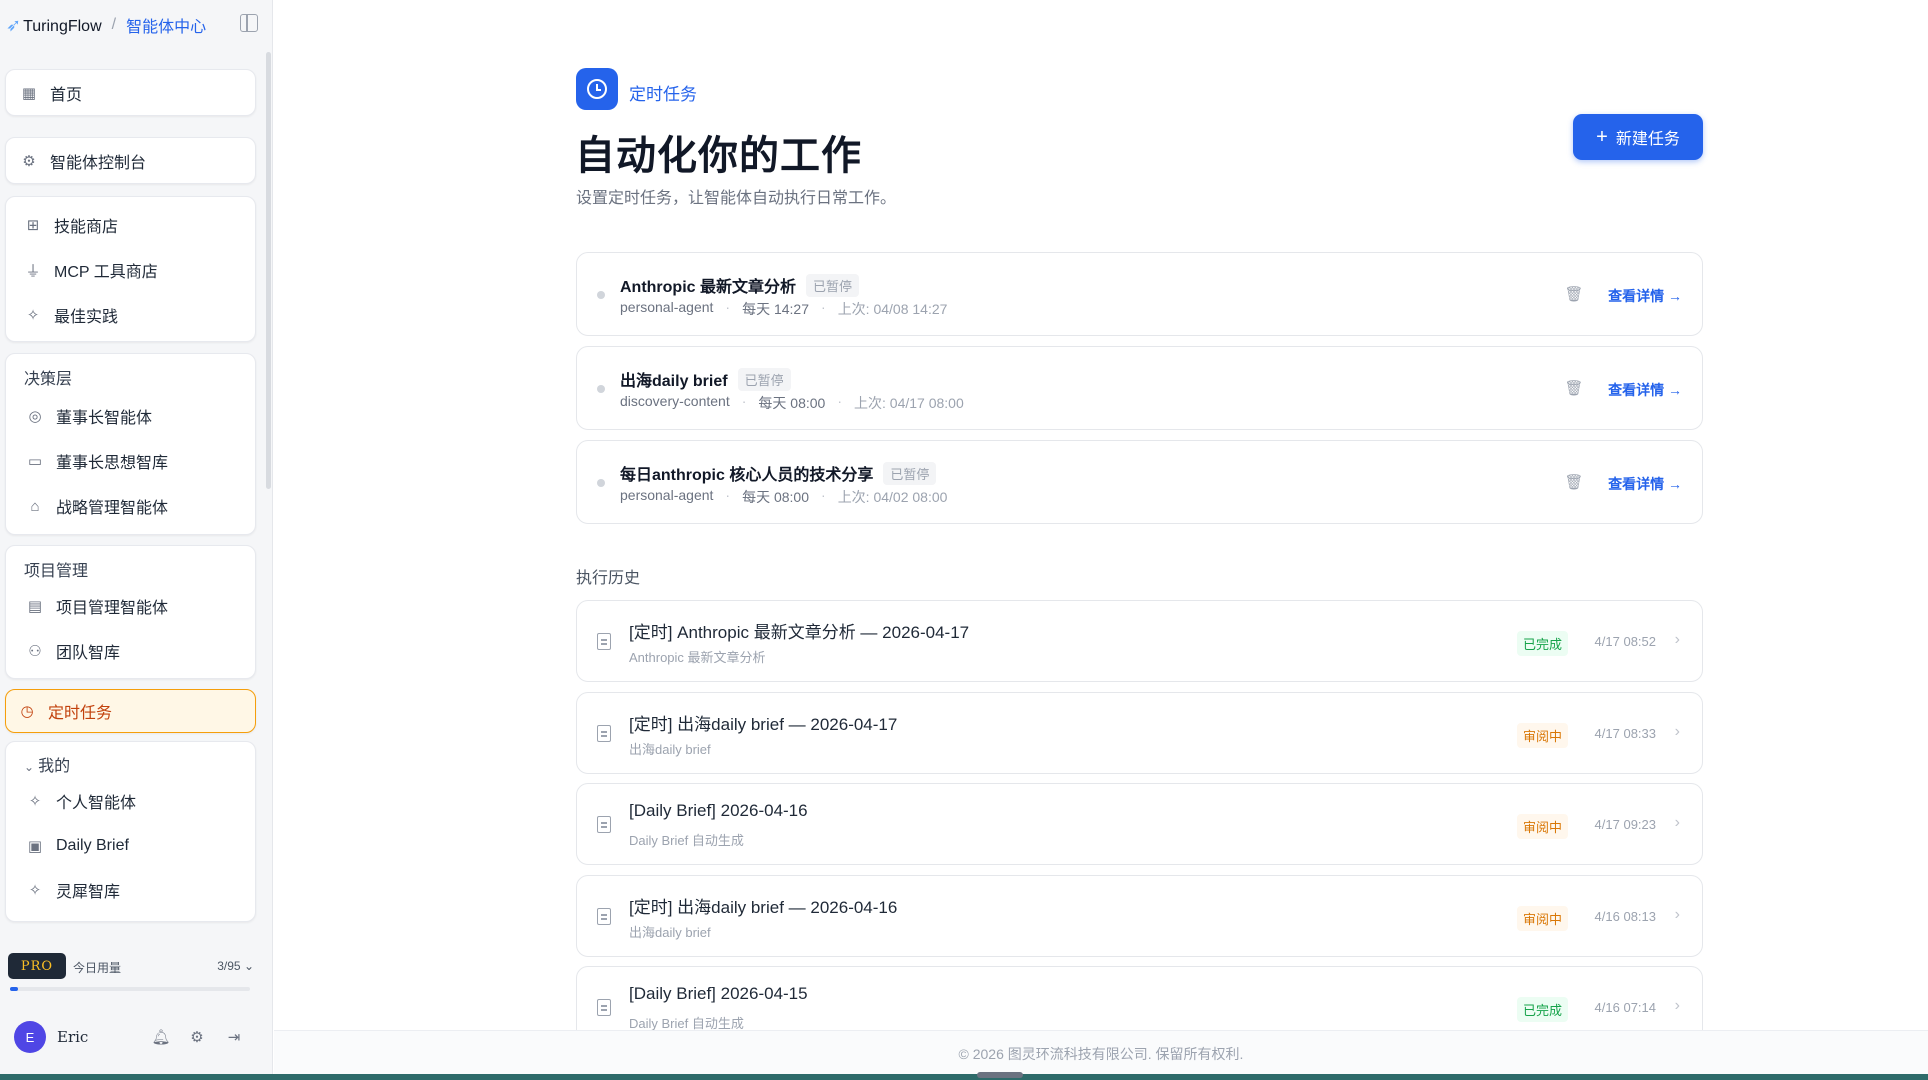  What do you see at coordinates (86, 227) in the screenshot?
I see `sidebar-item-label: 技能商店` at bounding box center [86, 227].